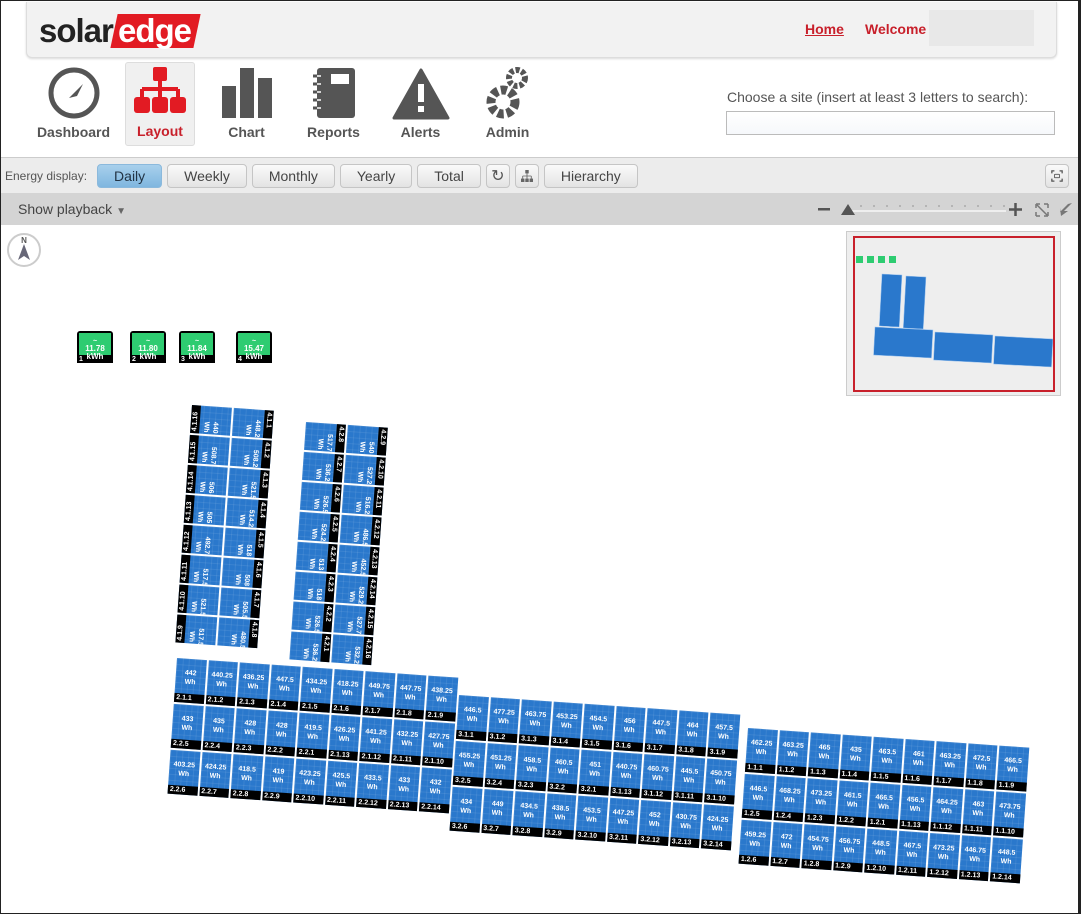 This screenshot has height=914, width=1081. Describe the element at coordinates (333, 104) in the screenshot. I see `nav-reports: Reports` at that location.